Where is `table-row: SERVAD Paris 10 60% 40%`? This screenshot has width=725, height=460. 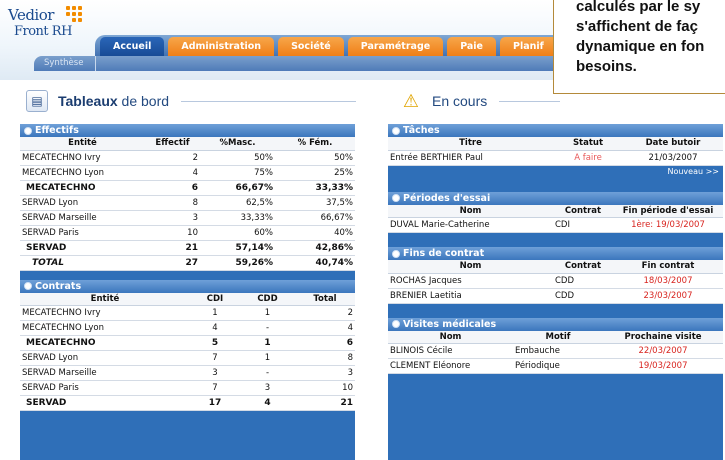
table-row: SERVAD Paris 10 60% 40% is located at coordinates (187, 233).